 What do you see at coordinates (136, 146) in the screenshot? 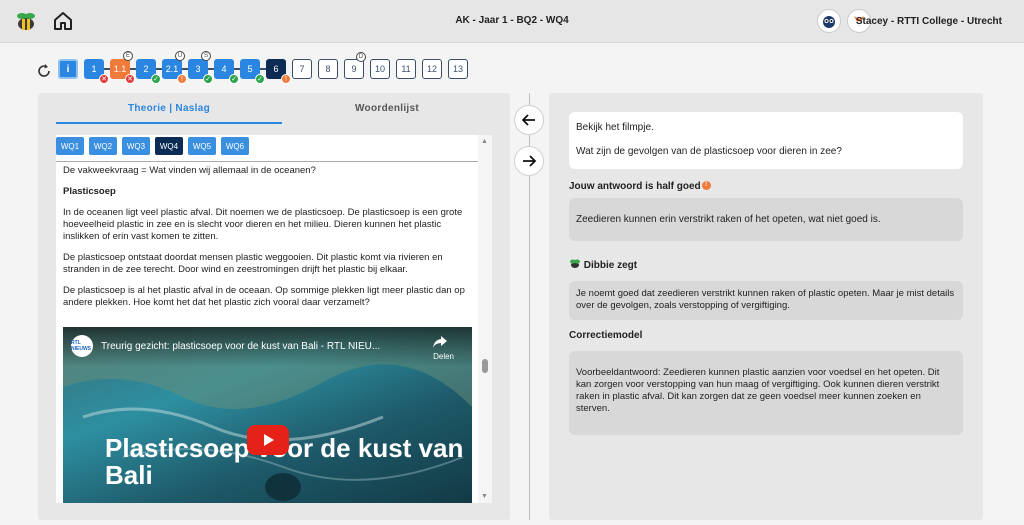
I see `wq-button-3: WQ3` at bounding box center [136, 146].